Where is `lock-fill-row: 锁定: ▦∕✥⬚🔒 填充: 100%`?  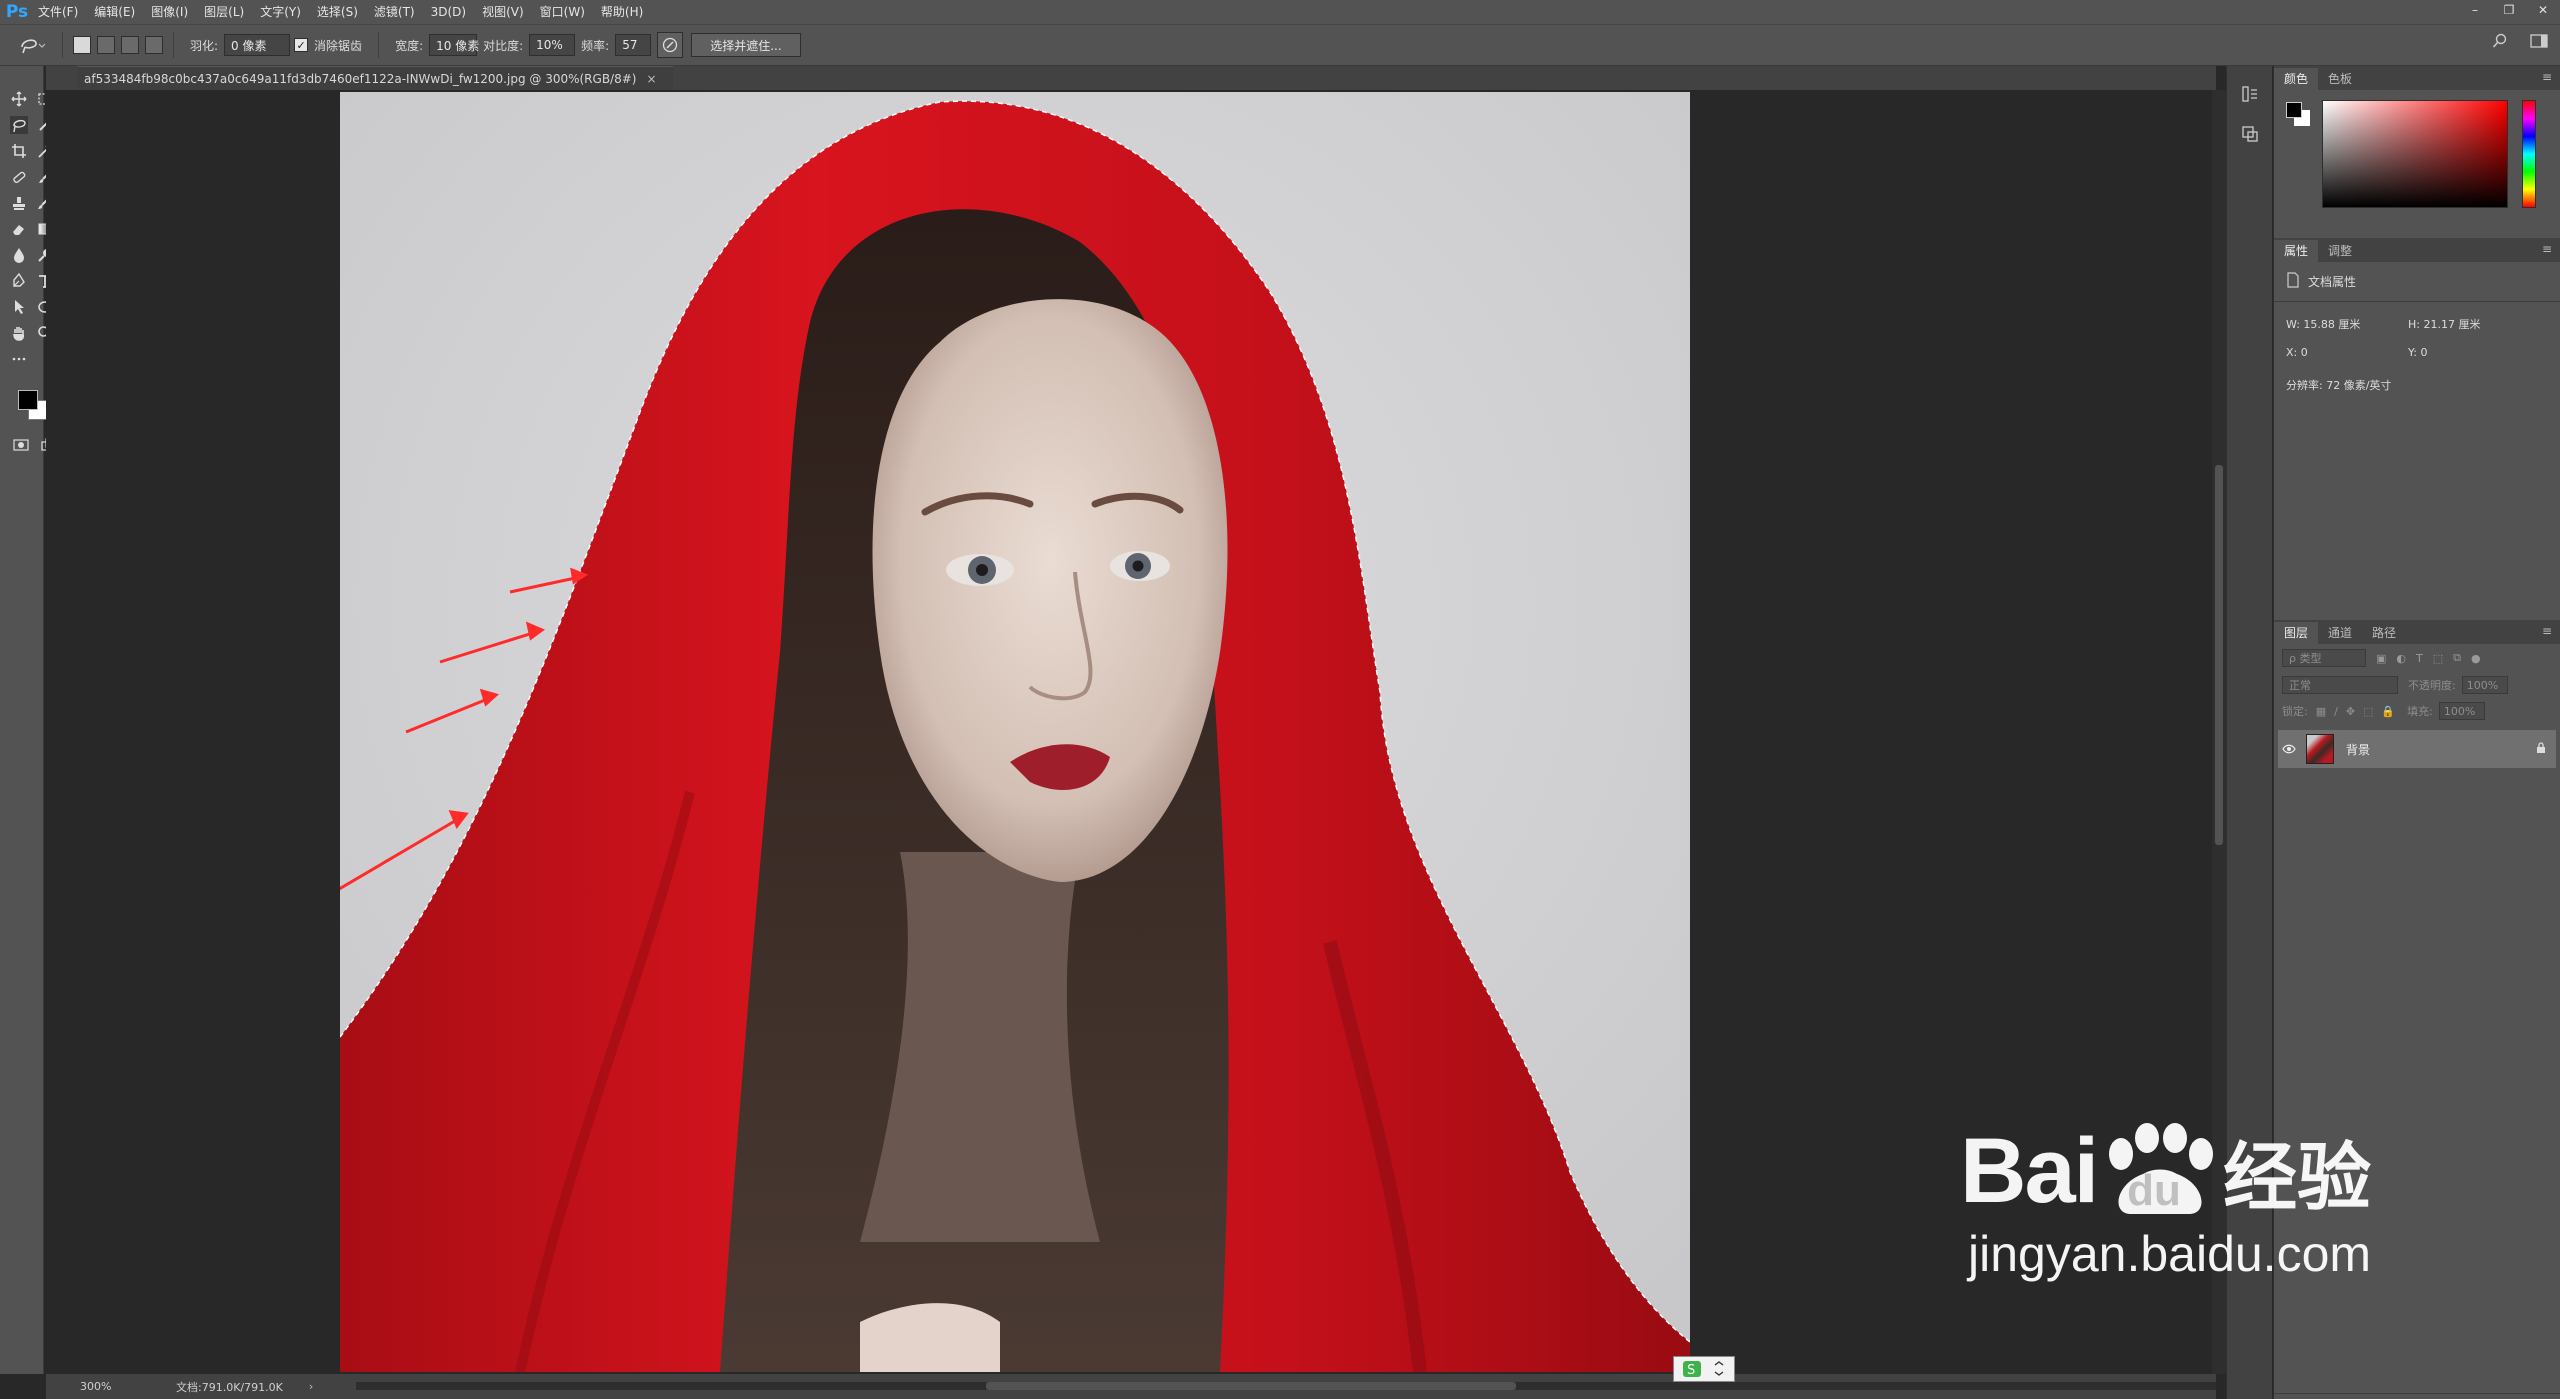 lock-fill-row: 锁定: ▦∕✥⬚🔒 填充: 100% is located at coordinates (2417, 711).